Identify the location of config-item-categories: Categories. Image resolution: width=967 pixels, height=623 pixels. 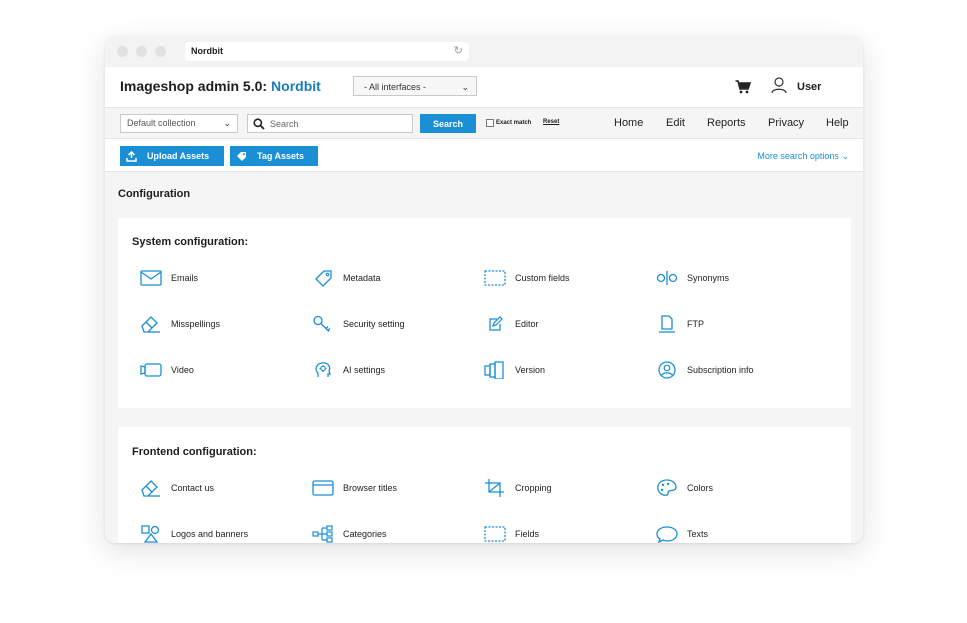
(349, 534).